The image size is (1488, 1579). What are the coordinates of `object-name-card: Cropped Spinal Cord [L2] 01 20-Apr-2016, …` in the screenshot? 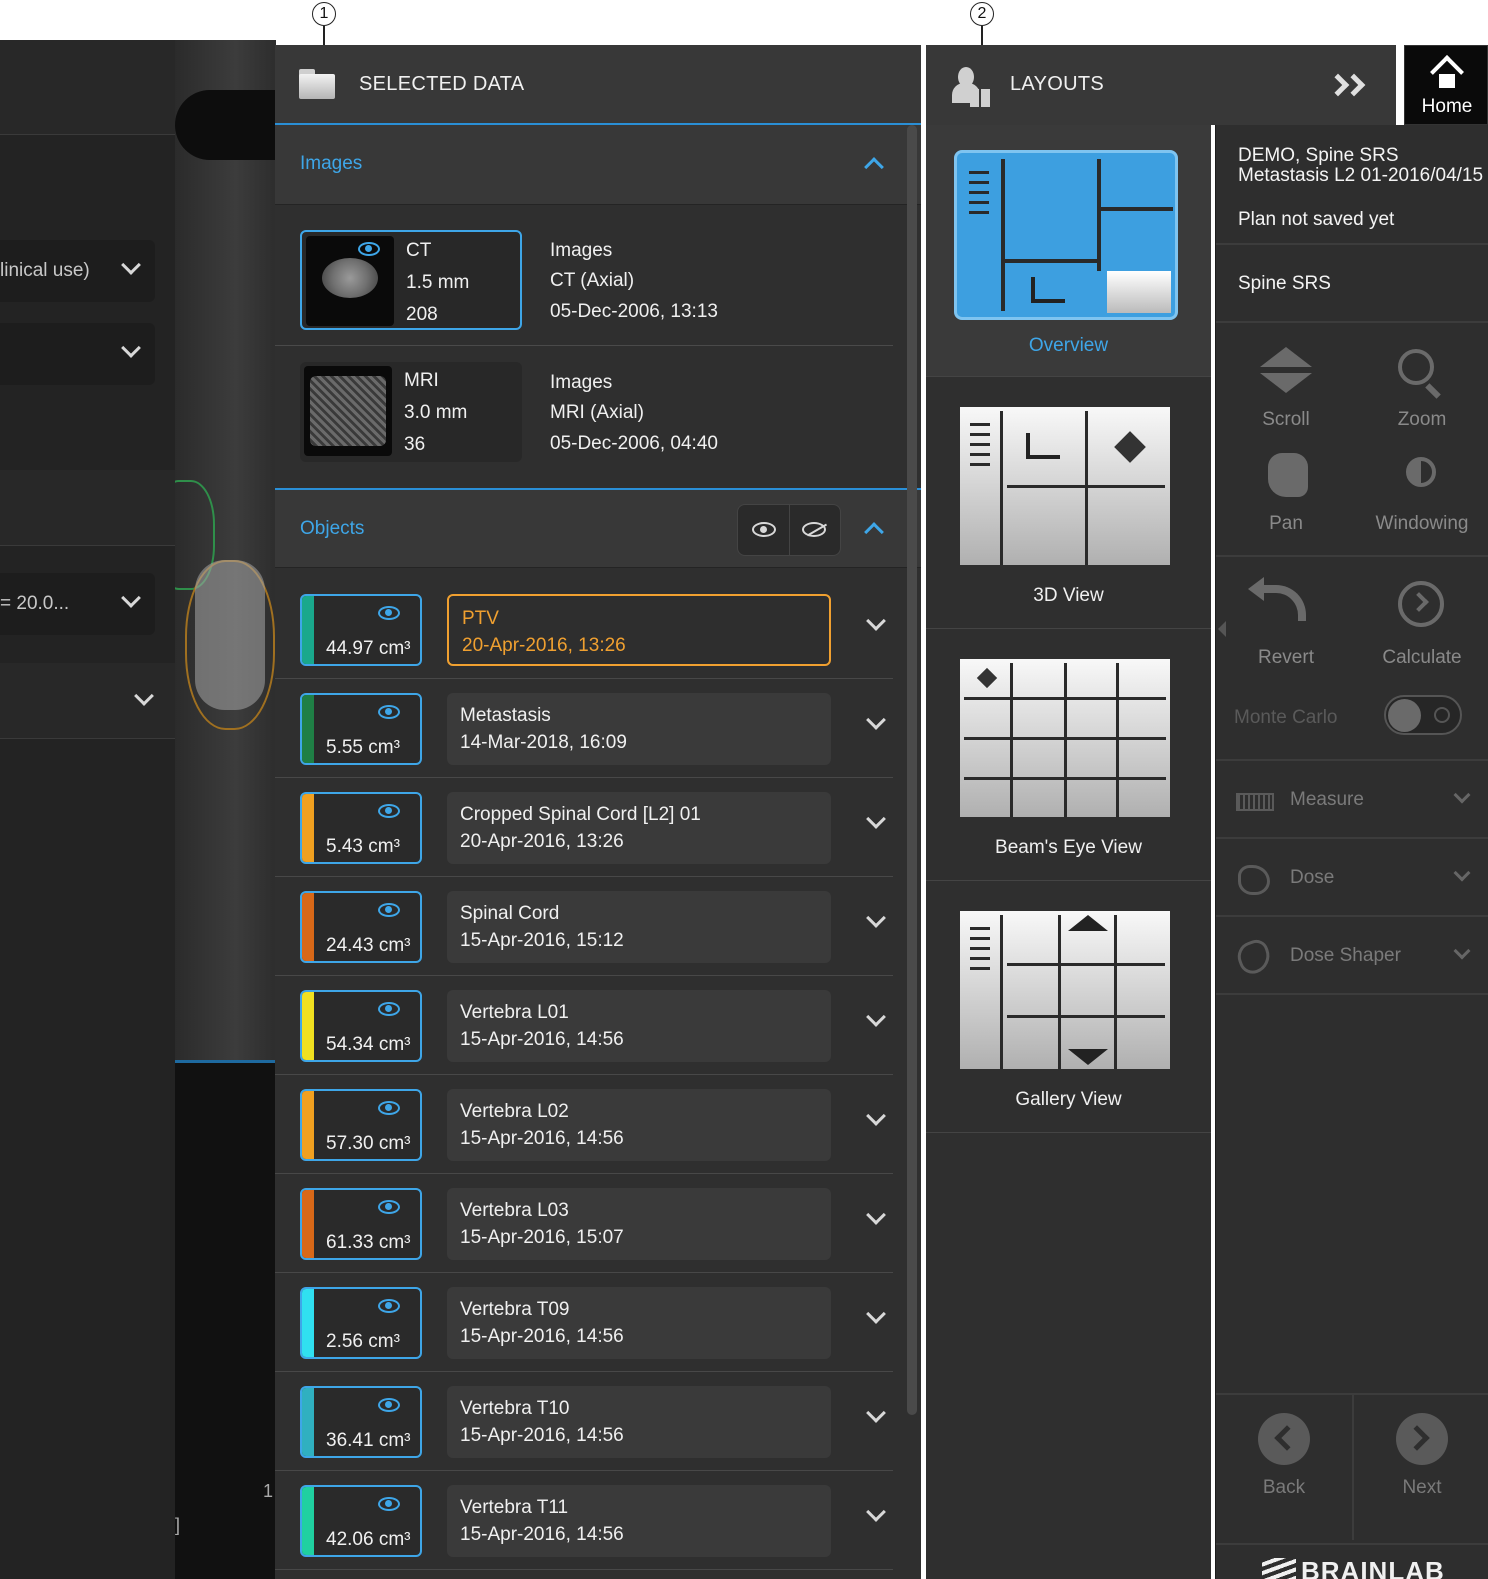 It's located at (639, 828).